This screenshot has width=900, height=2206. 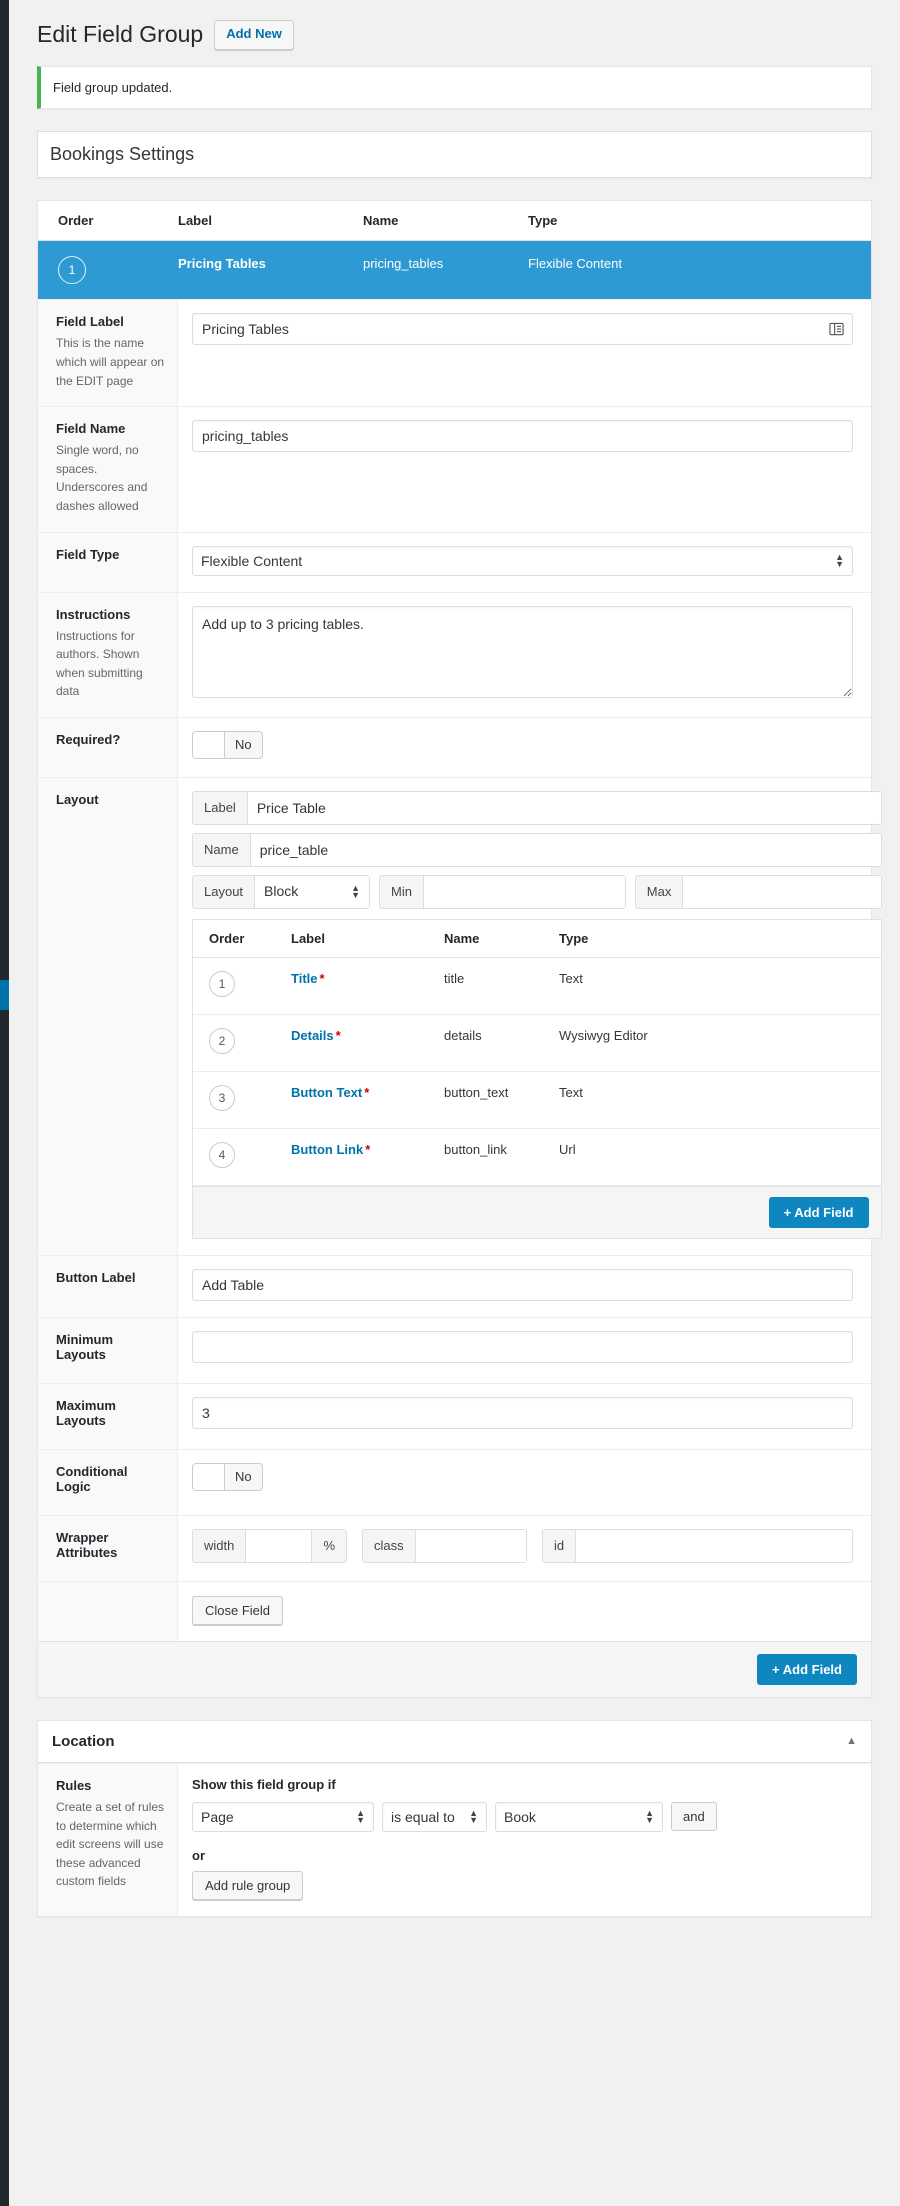 What do you see at coordinates (312, 890) in the screenshot?
I see `layout-display-select: Block` at bounding box center [312, 890].